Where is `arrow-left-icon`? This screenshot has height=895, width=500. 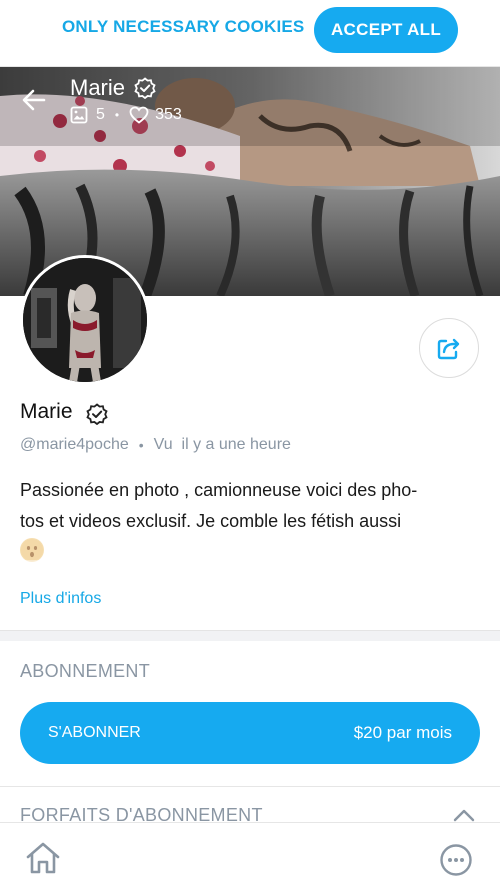
arrow-left-icon is located at coordinates (34, 100).